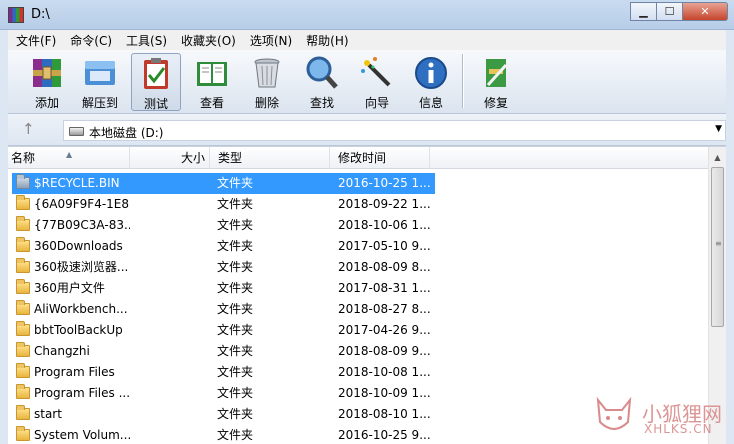 Image resolution: width=734 pixels, height=444 pixels. What do you see at coordinates (718, 243) in the screenshot?
I see `grip-icon: ≡` at bounding box center [718, 243].